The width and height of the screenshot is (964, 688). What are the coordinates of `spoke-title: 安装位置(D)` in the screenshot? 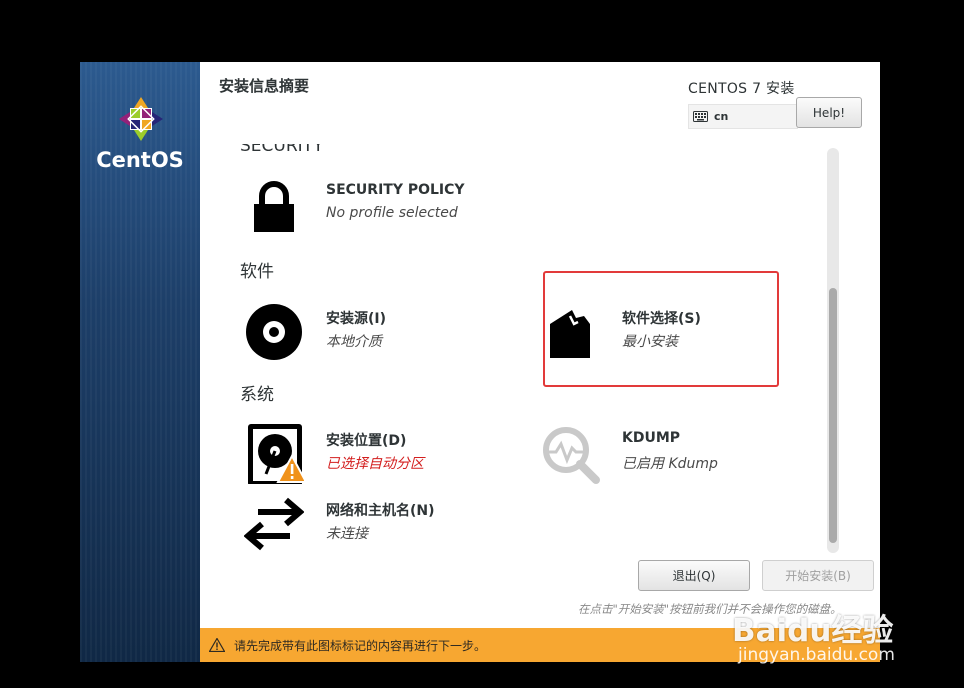 It's located at (366, 441).